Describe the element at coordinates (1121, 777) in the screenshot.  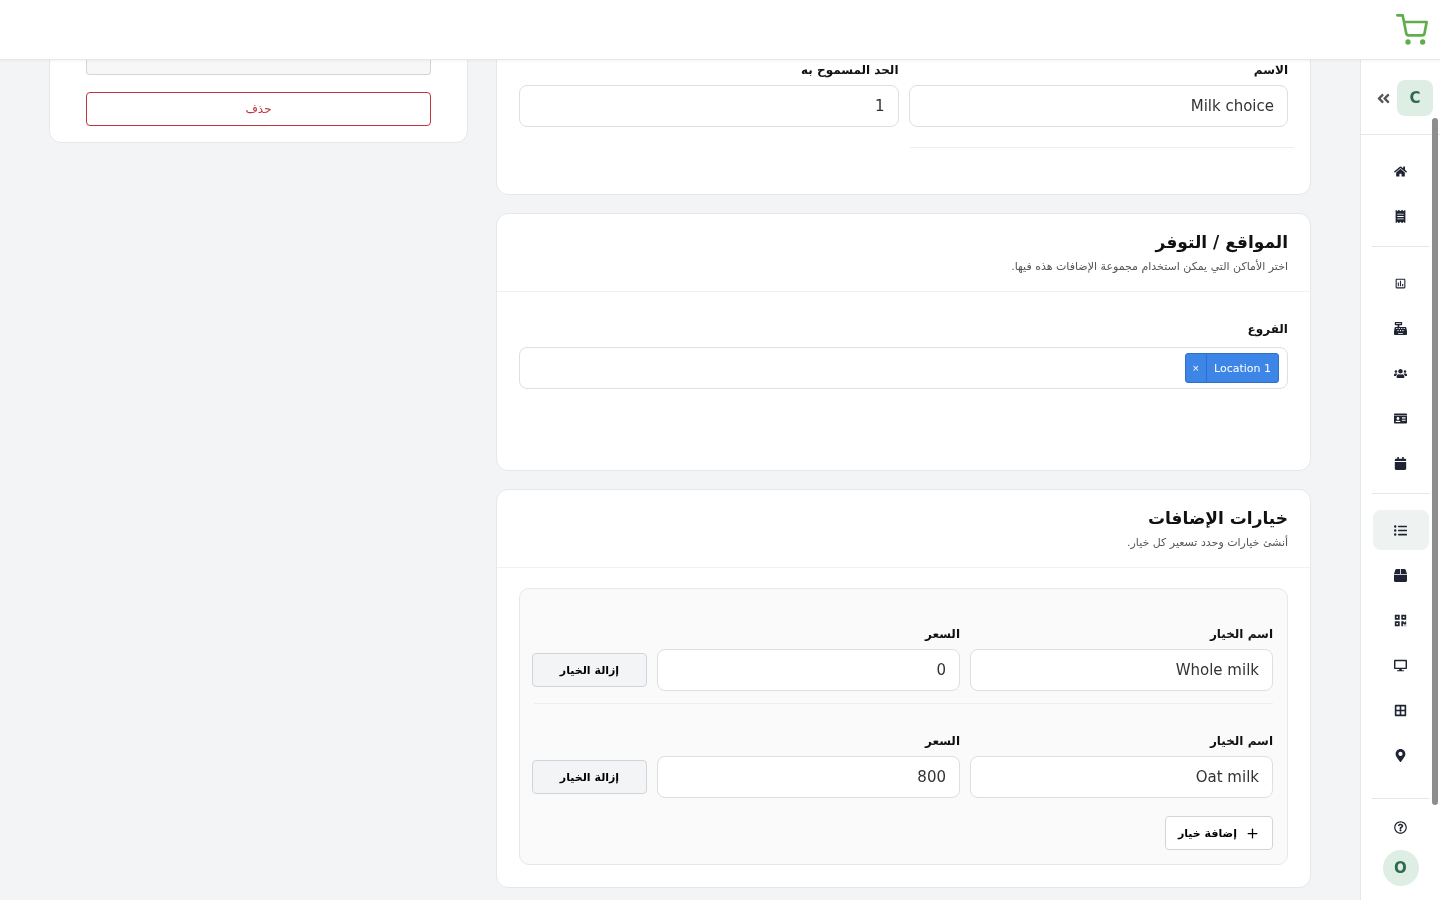
I see `input-field: Oat milk` at that location.